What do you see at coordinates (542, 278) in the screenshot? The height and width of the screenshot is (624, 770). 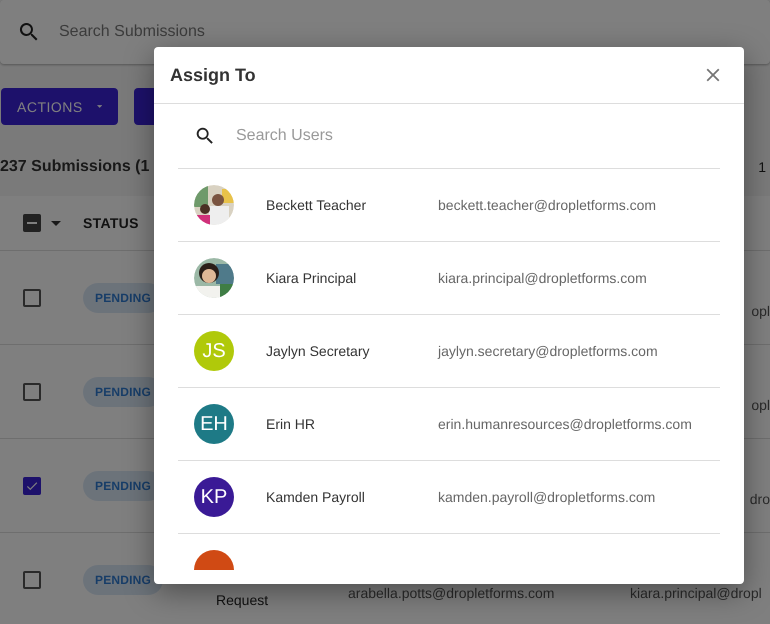 I see `user-email: kiara.principal@dropletforms.com` at bounding box center [542, 278].